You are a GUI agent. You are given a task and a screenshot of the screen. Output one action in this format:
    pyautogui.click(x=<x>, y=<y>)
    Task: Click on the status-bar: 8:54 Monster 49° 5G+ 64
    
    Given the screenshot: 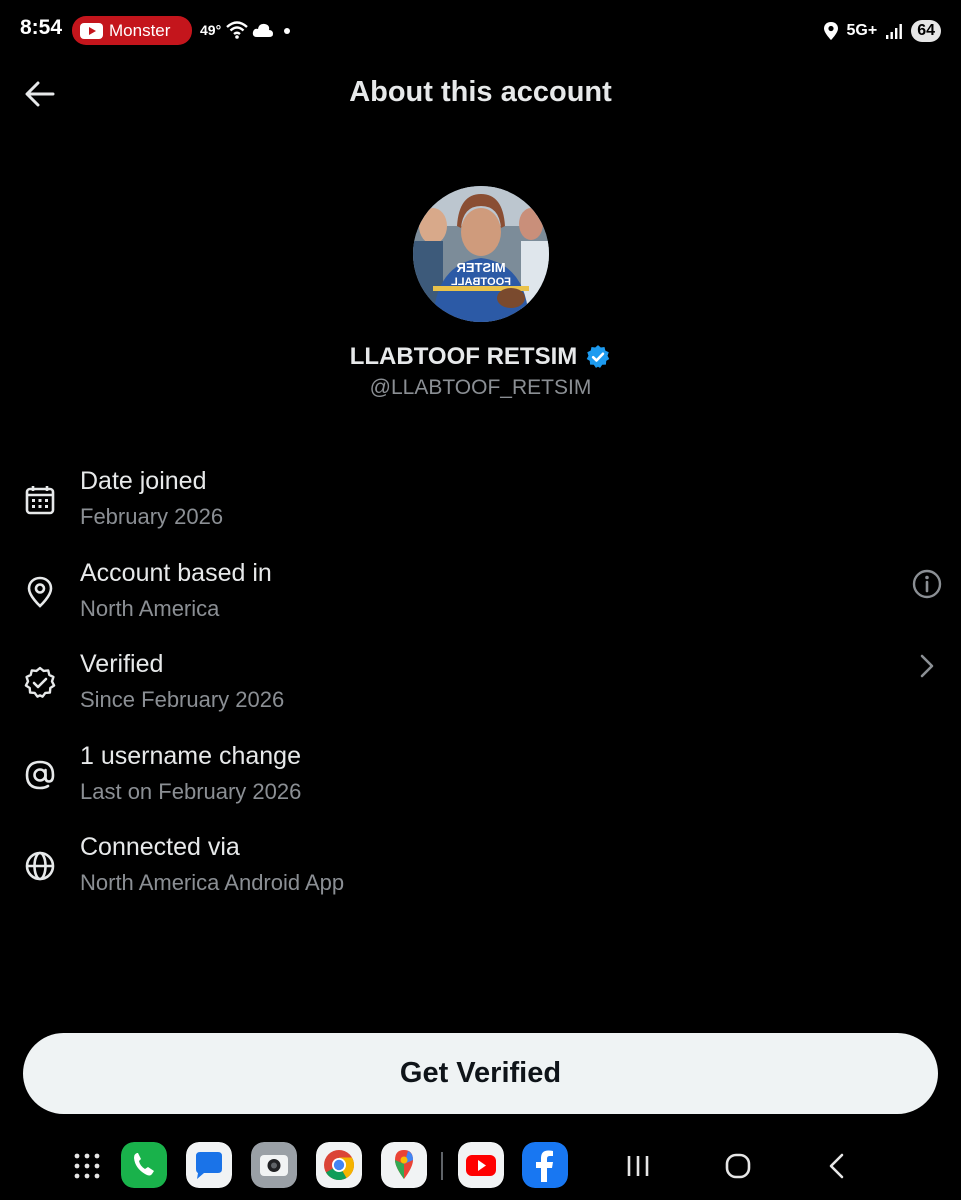 What is the action you would take?
    pyautogui.click(x=480, y=31)
    